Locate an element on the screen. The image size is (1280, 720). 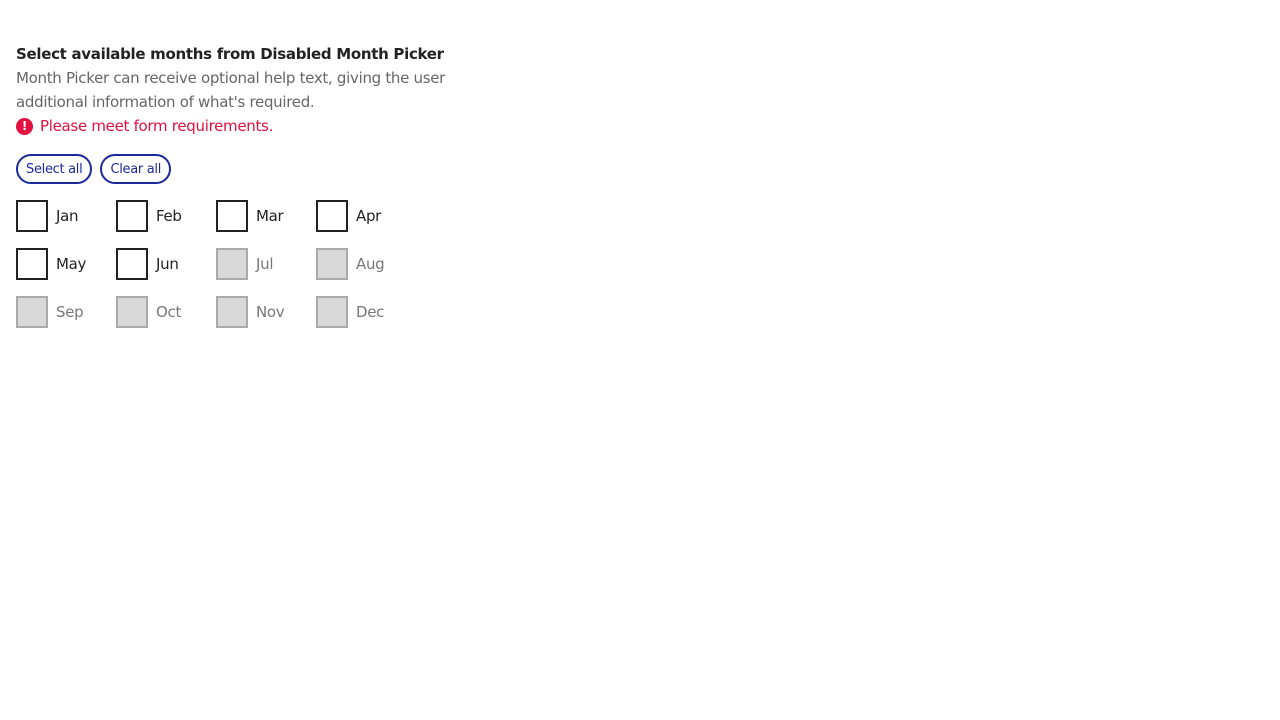
clear-all-button: Clear all is located at coordinates (136, 169).